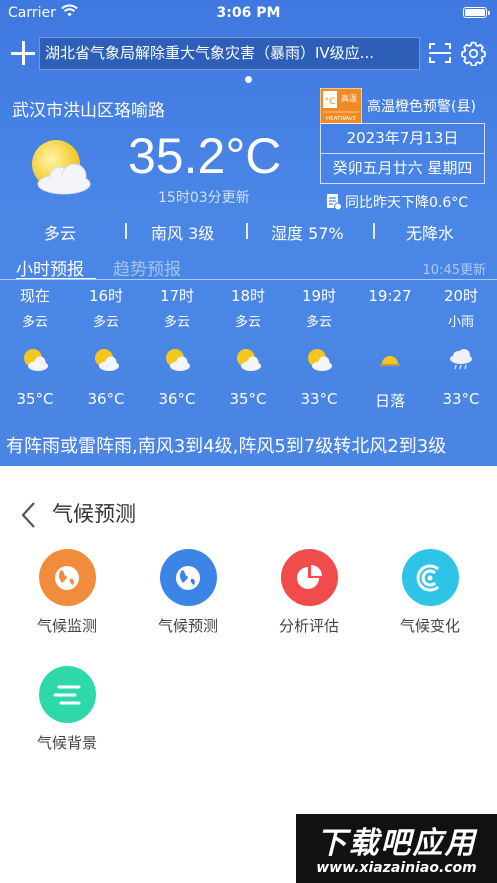 This screenshot has width=497, height=883. What do you see at coordinates (23, 53) in the screenshot?
I see `add-location-button` at bounding box center [23, 53].